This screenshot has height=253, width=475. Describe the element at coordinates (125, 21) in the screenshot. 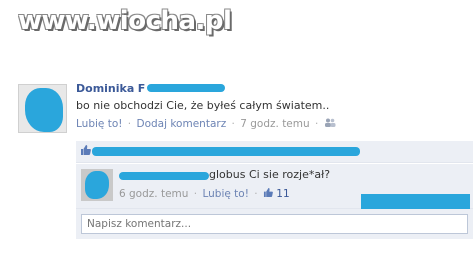

I see `watermark-logo: www.wiocha.pl` at that location.